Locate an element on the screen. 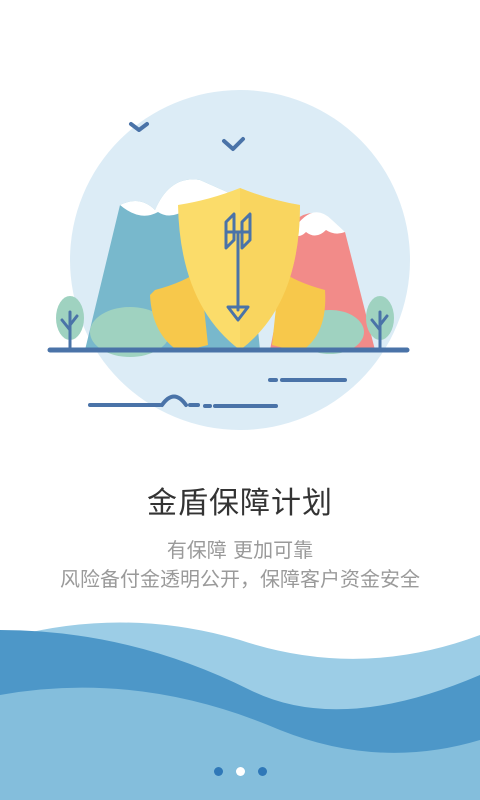  page-indicator is located at coordinates (240, 771).